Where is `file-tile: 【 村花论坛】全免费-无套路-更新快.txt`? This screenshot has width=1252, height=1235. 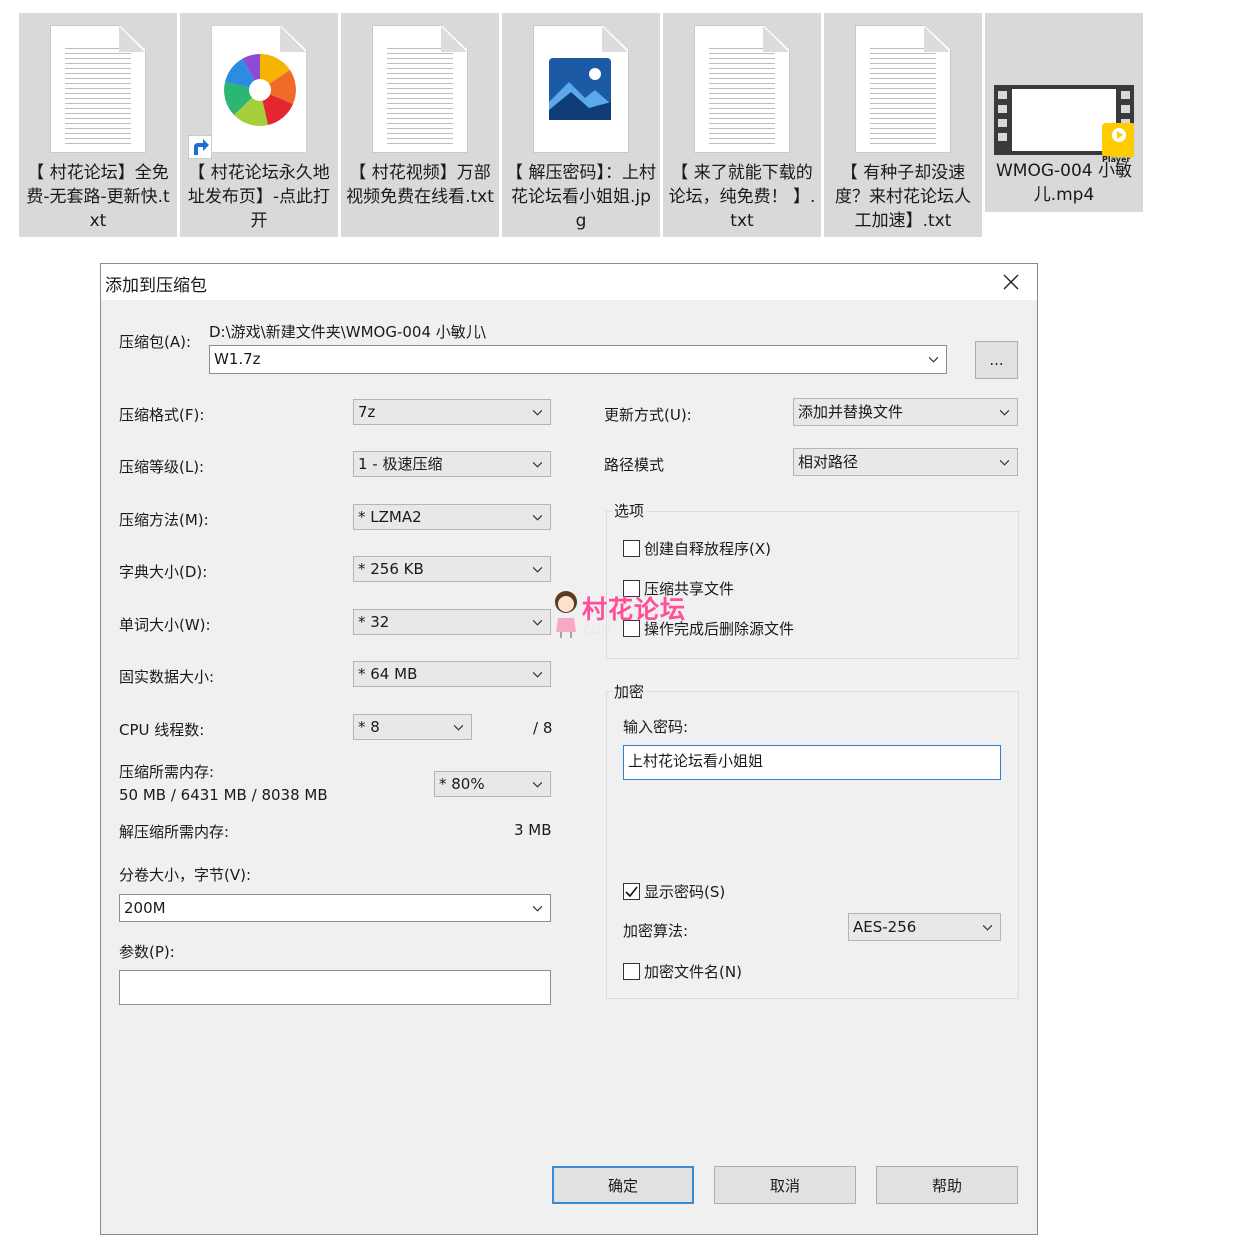 file-tile: 【 村花论坛】全免费-无套路-更新快.txt is located at coordinates (98, 125).